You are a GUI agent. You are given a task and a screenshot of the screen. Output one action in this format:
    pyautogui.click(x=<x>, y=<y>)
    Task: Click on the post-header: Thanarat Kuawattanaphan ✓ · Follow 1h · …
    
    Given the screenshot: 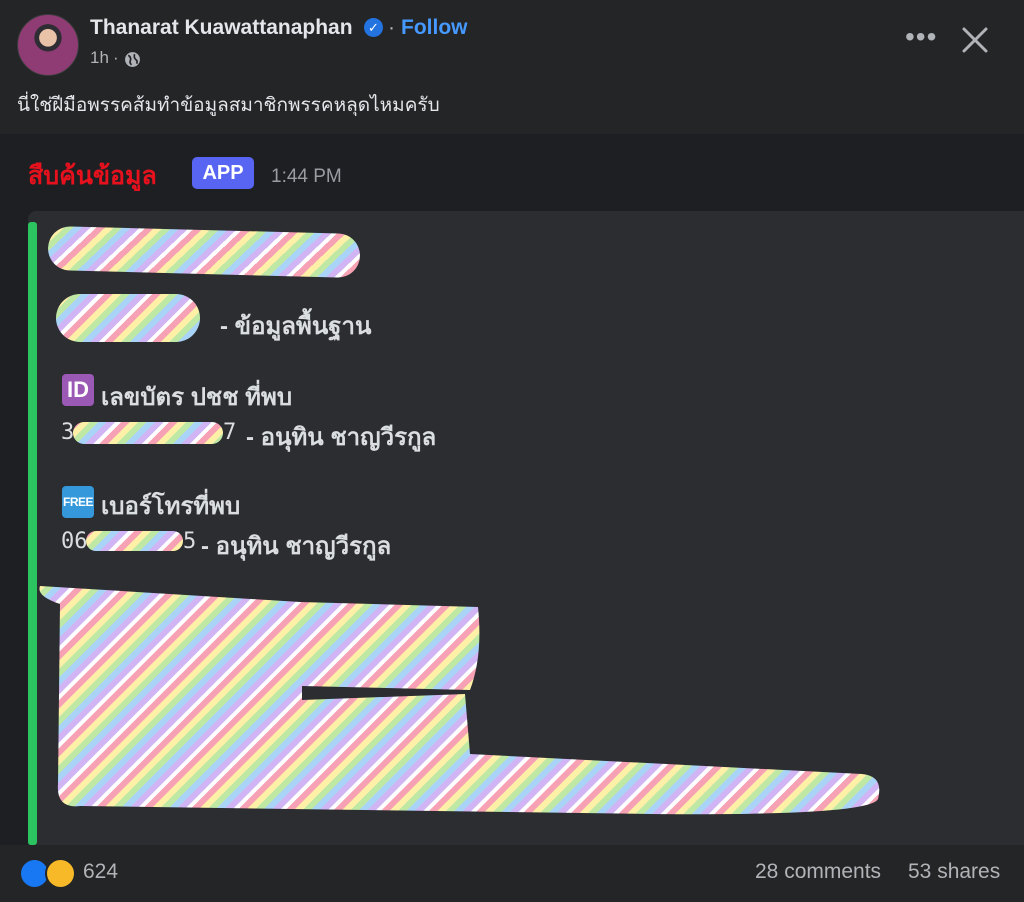 What is the action you would take?
    pyautogui.click(x=512, y=67)
    